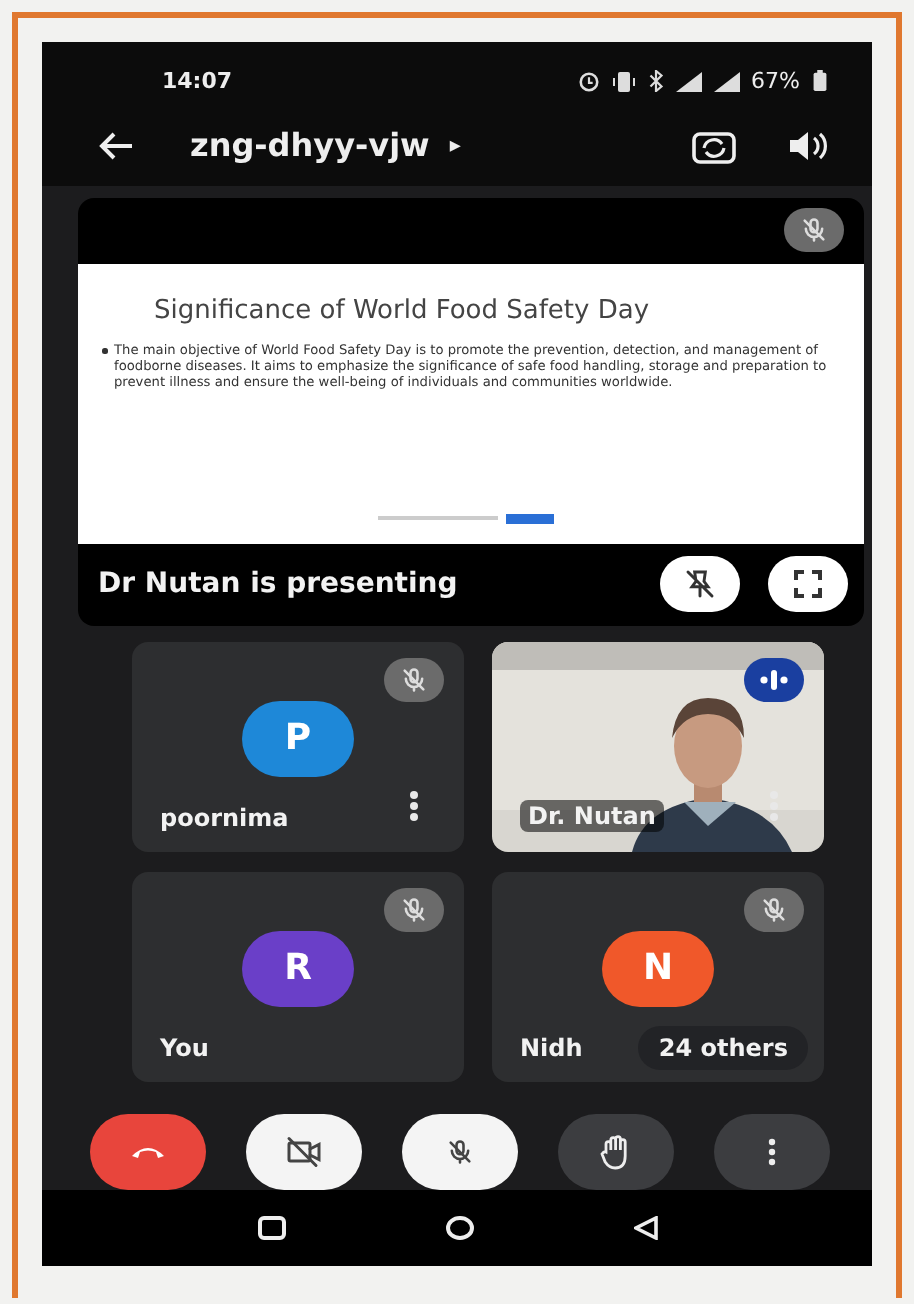 This screenshot has height=1304, width=914. Describe the element at coordinates (655, 81) in the screenshot. I see `bluetooth-icon` at that location.